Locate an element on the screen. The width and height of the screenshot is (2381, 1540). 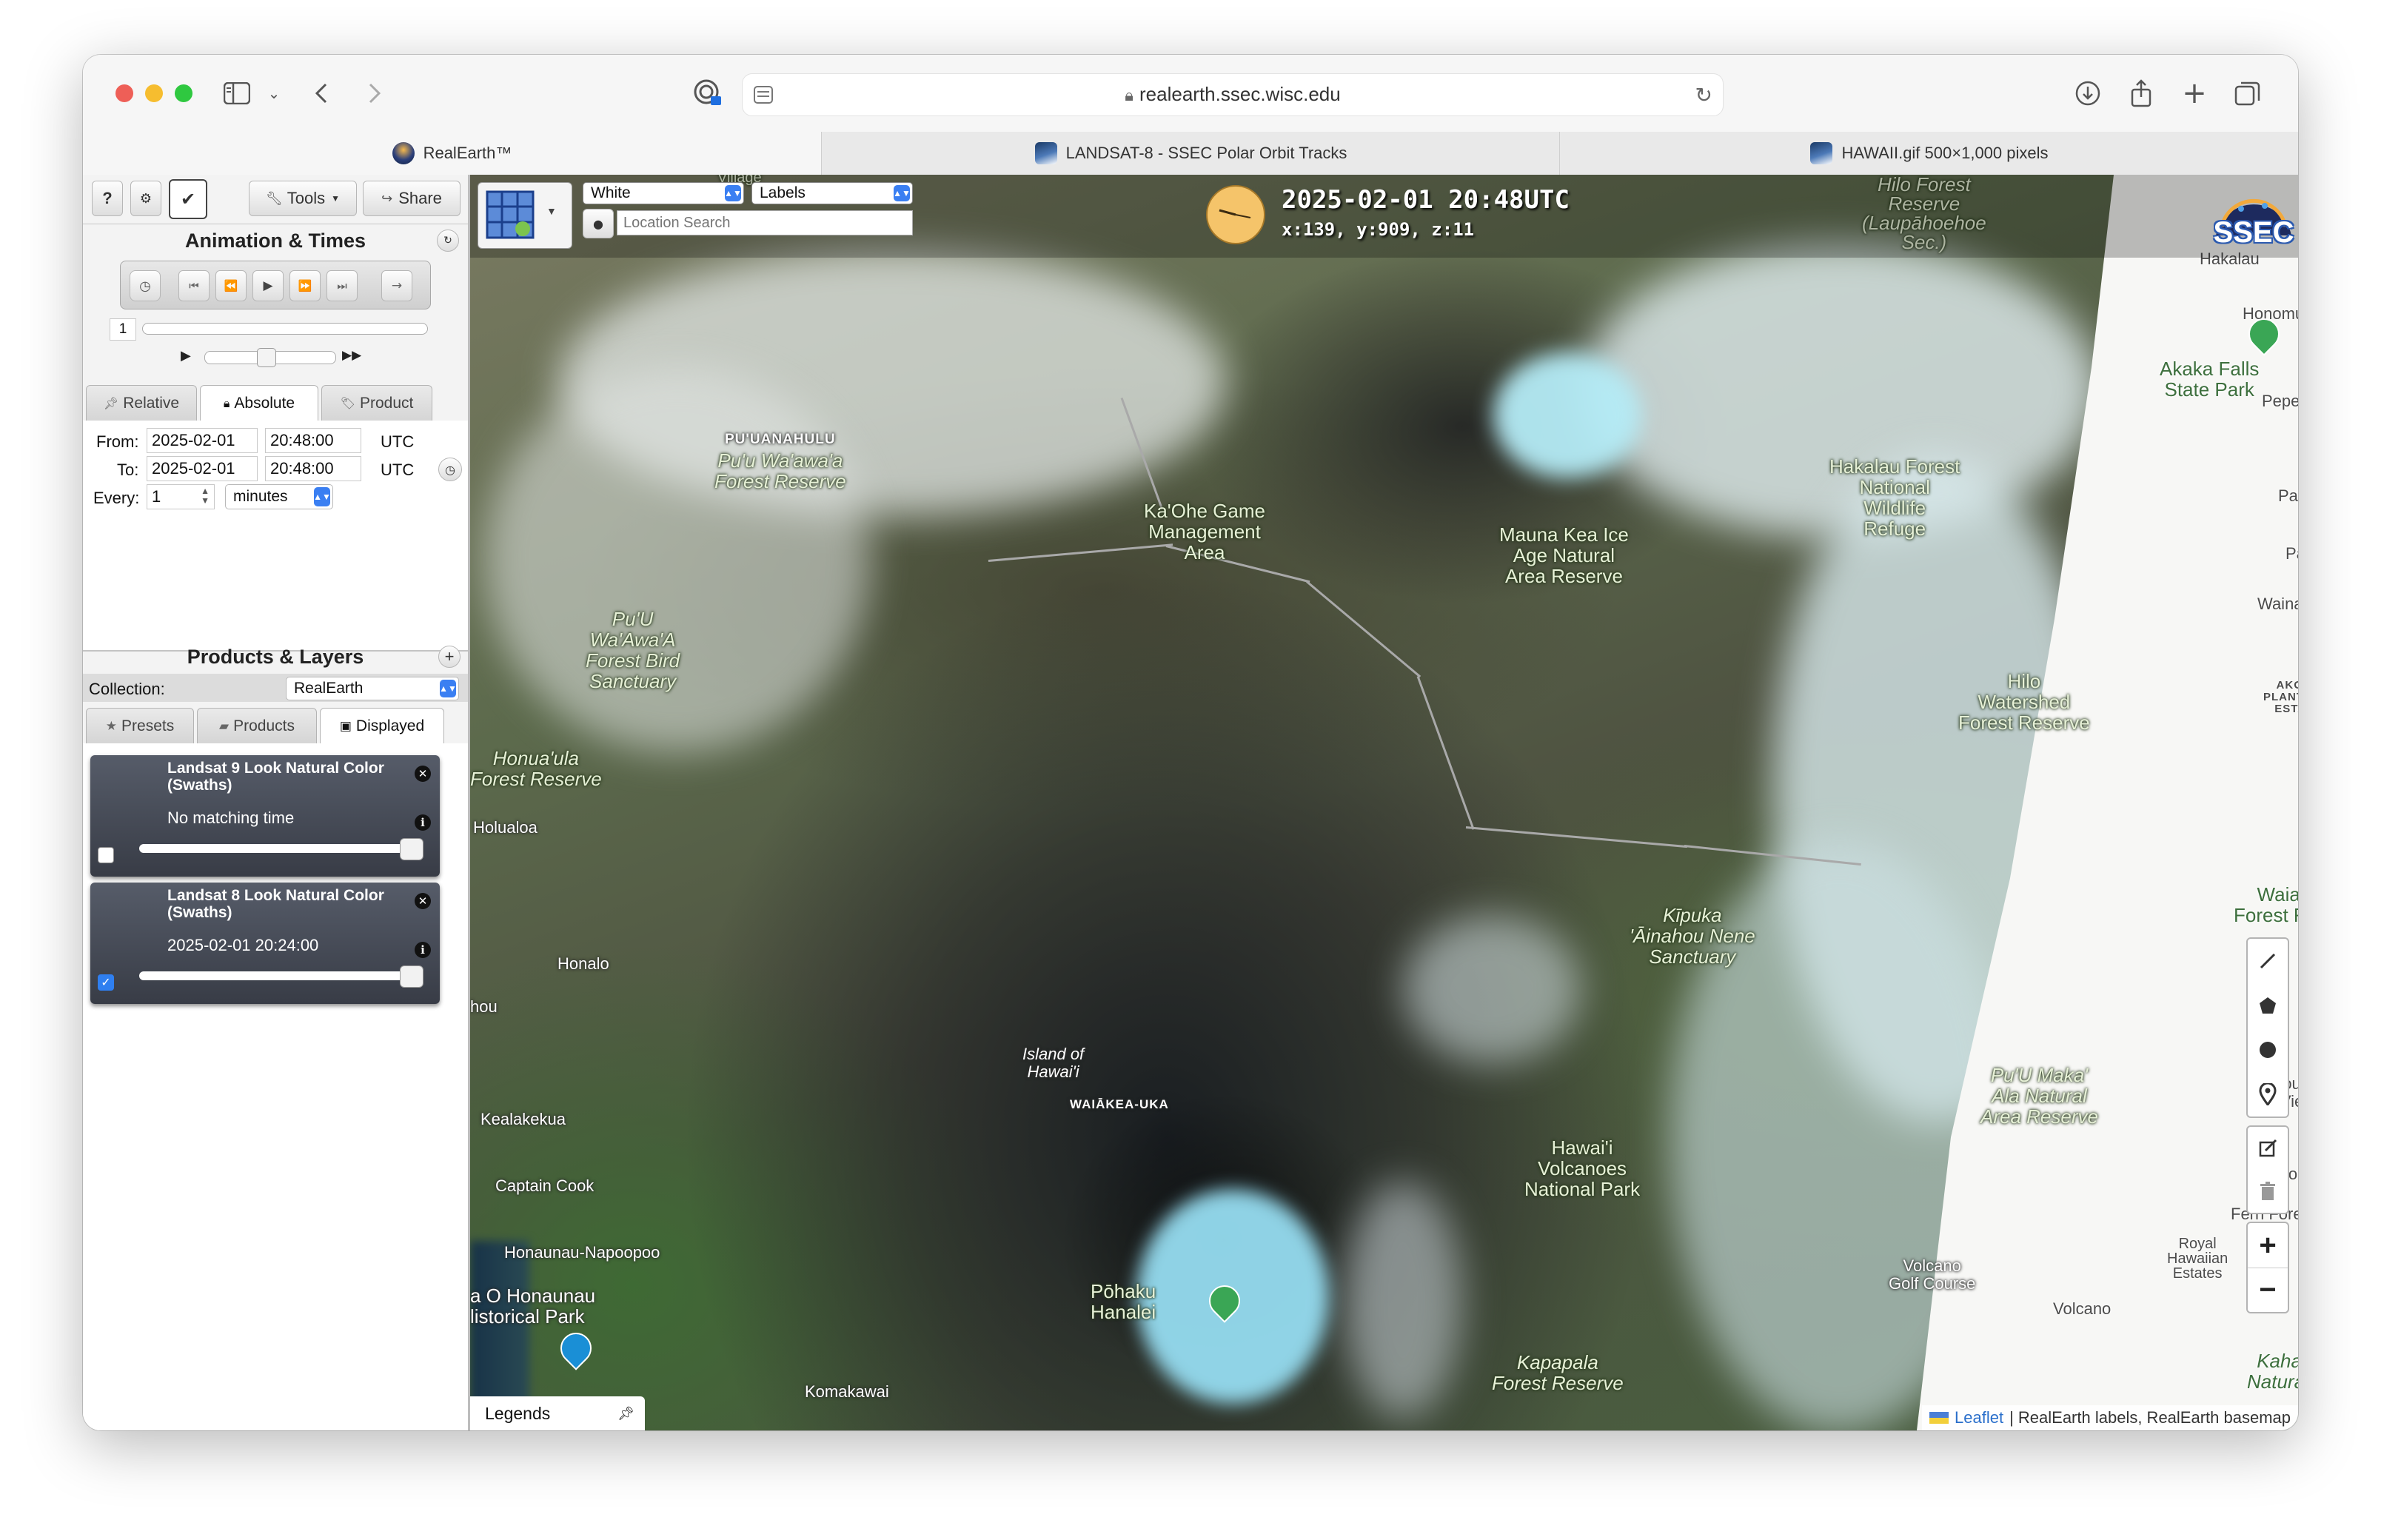
to-time-input: 20:48:00 is located at coordinates (313, 468).